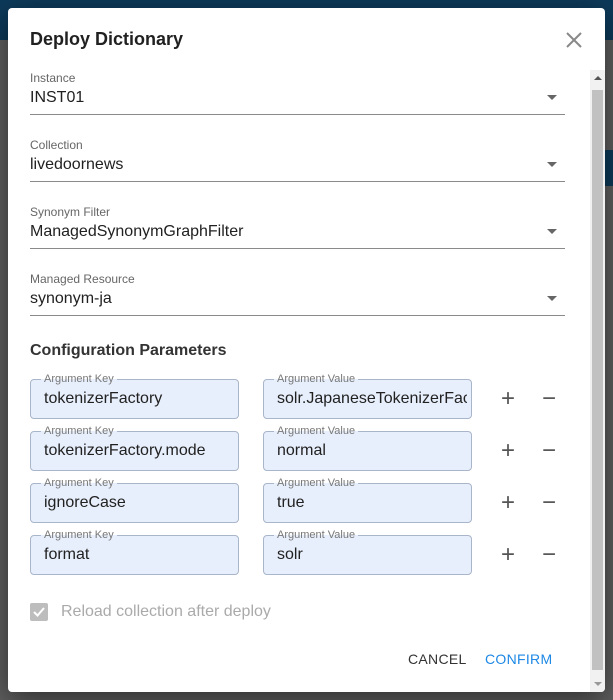 This screenshot has width=613, height=700. I want to click on argument-value-value: solr.JapaneseTokenizerFactory, so click(372, 398).